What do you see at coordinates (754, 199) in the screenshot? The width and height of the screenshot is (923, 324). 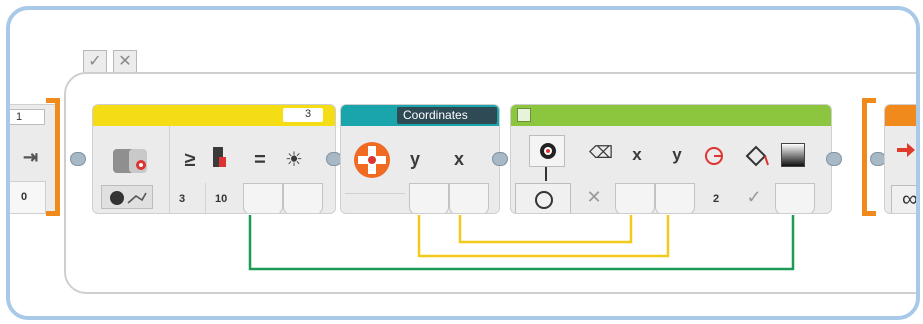 I see `fill-toggle: ✓` at bounding box center [754, 199].